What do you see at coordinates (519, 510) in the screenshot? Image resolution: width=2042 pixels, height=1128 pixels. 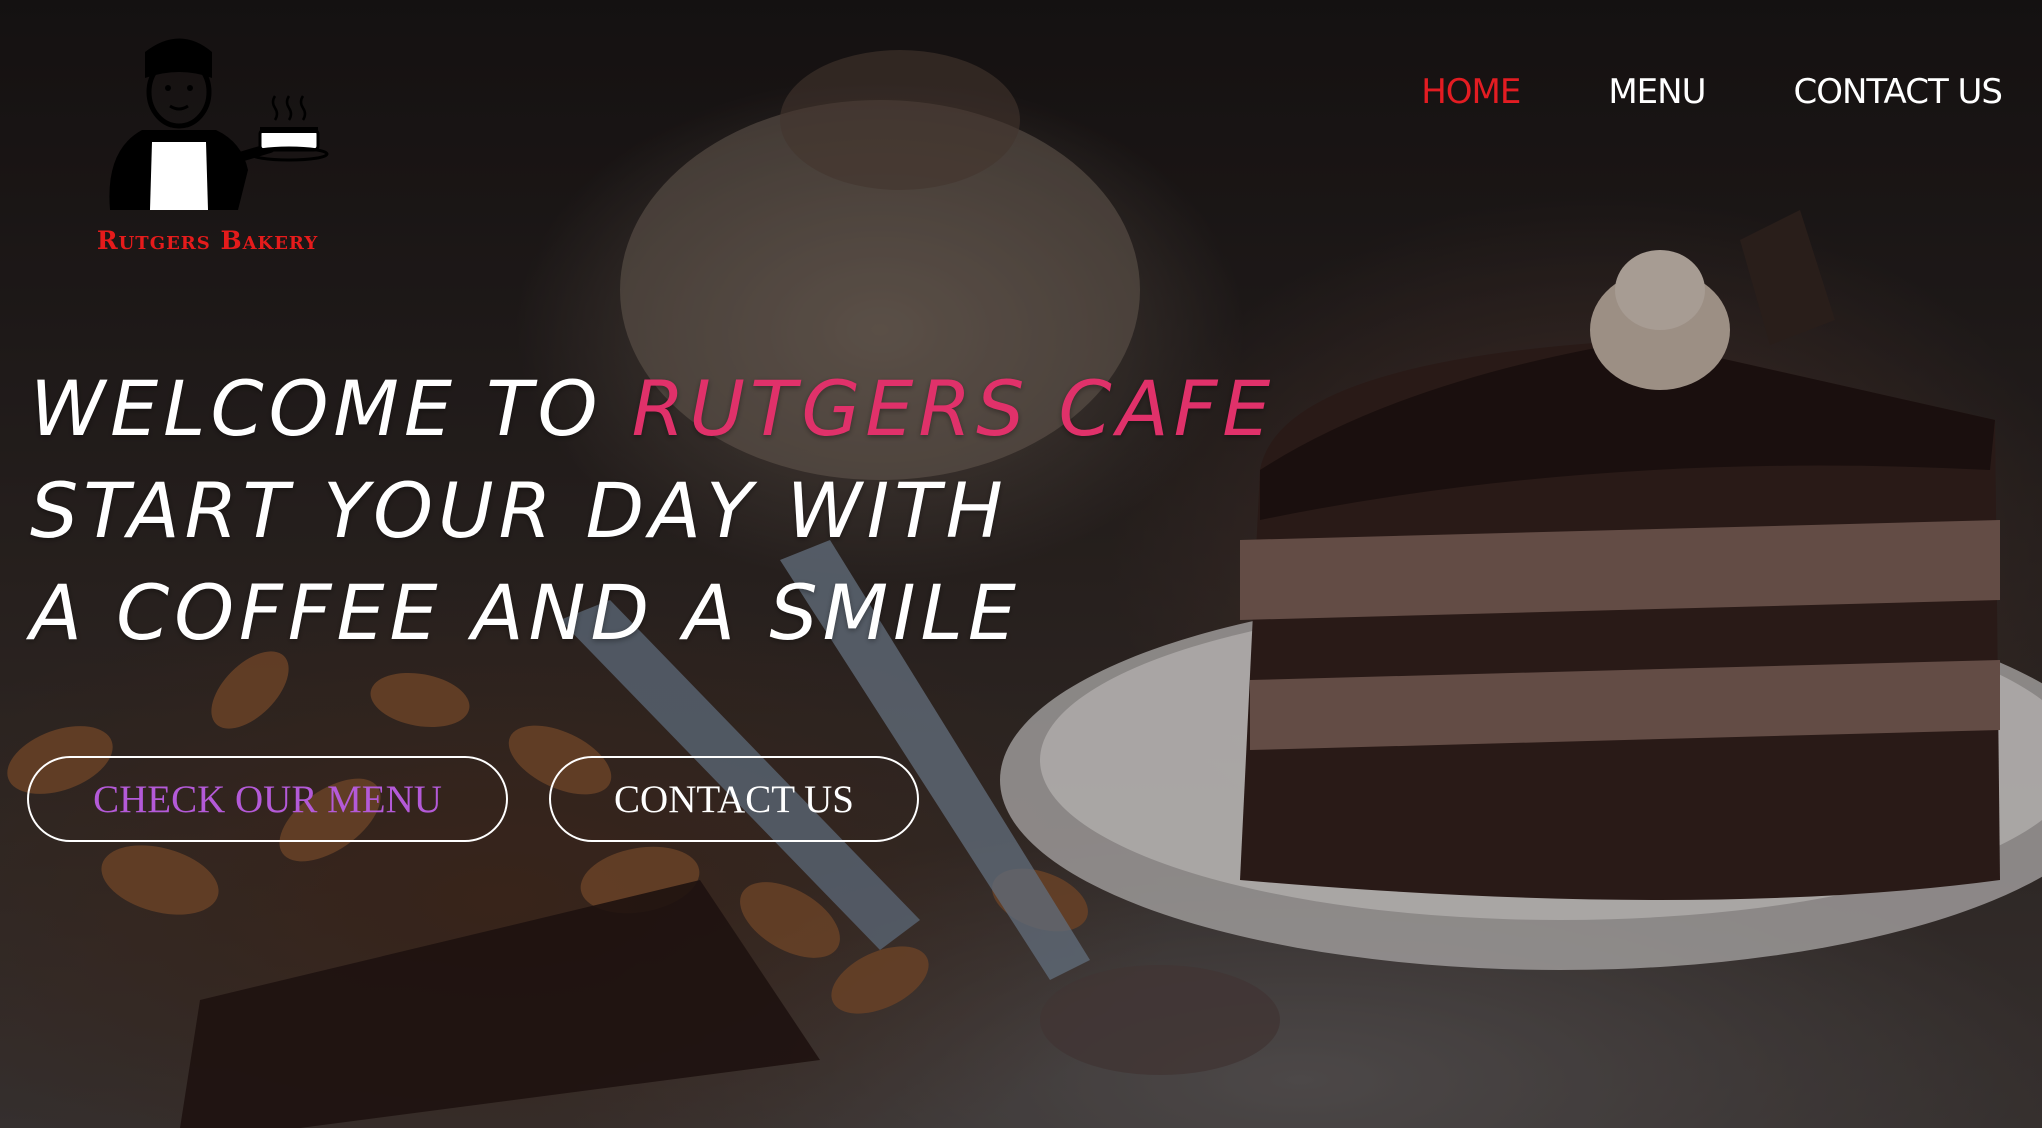 I see `headline-line-2: START YOUR DAY WITH` at bounding box center [519, 510].